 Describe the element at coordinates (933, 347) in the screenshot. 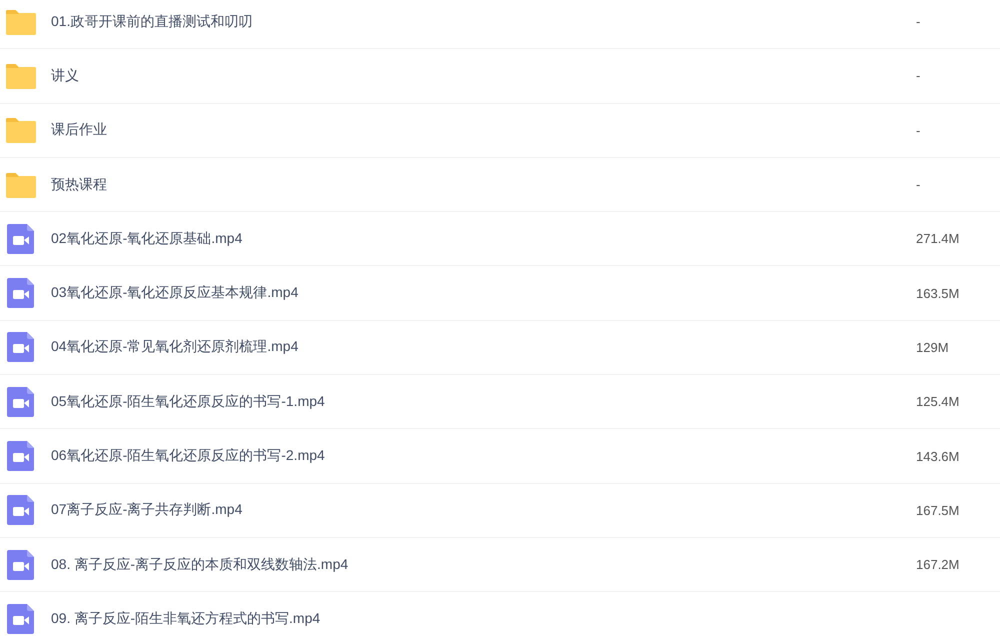

I see `file-size: 129M` at that location.